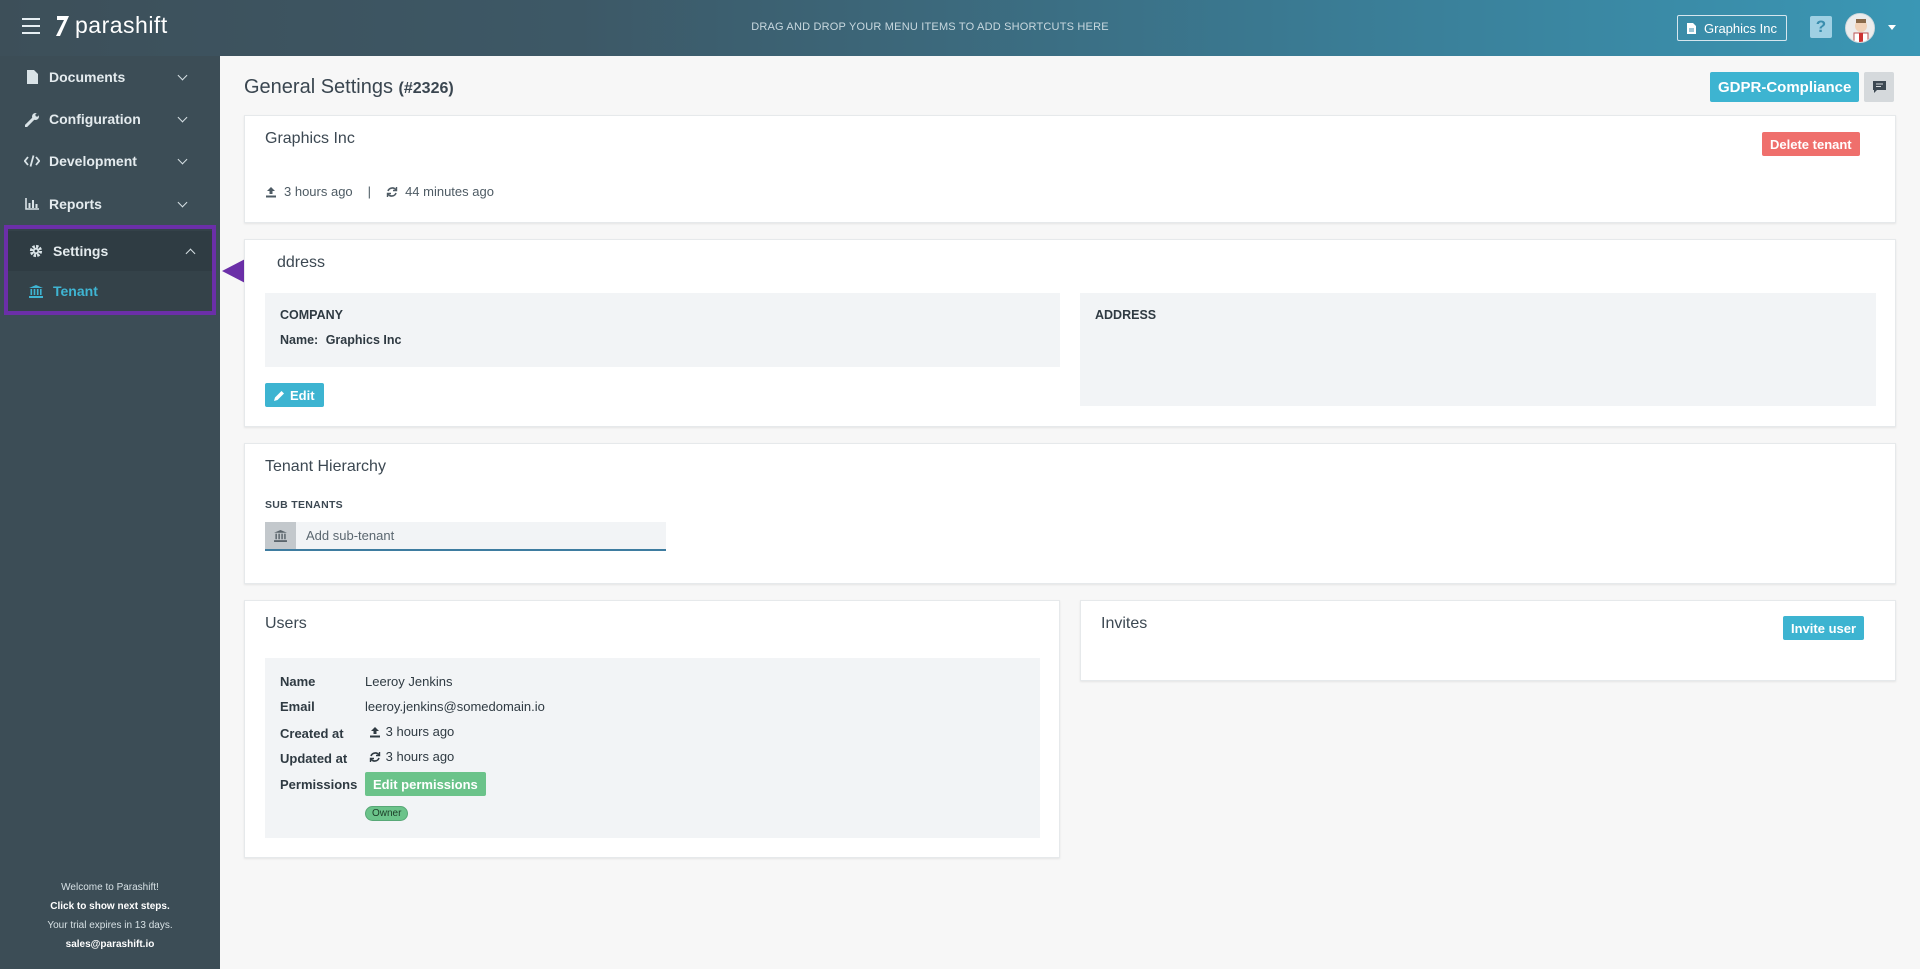 The height and width of the screenshot is (969, 1920). What do you see at coordinates (286, 623) in the screenshot?
I see `users-card-title: Users` at bounding box center [286, 623].